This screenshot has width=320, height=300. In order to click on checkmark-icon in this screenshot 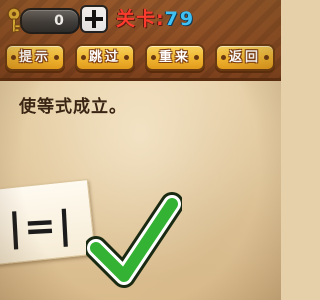, I will do `click(134, 240)`.